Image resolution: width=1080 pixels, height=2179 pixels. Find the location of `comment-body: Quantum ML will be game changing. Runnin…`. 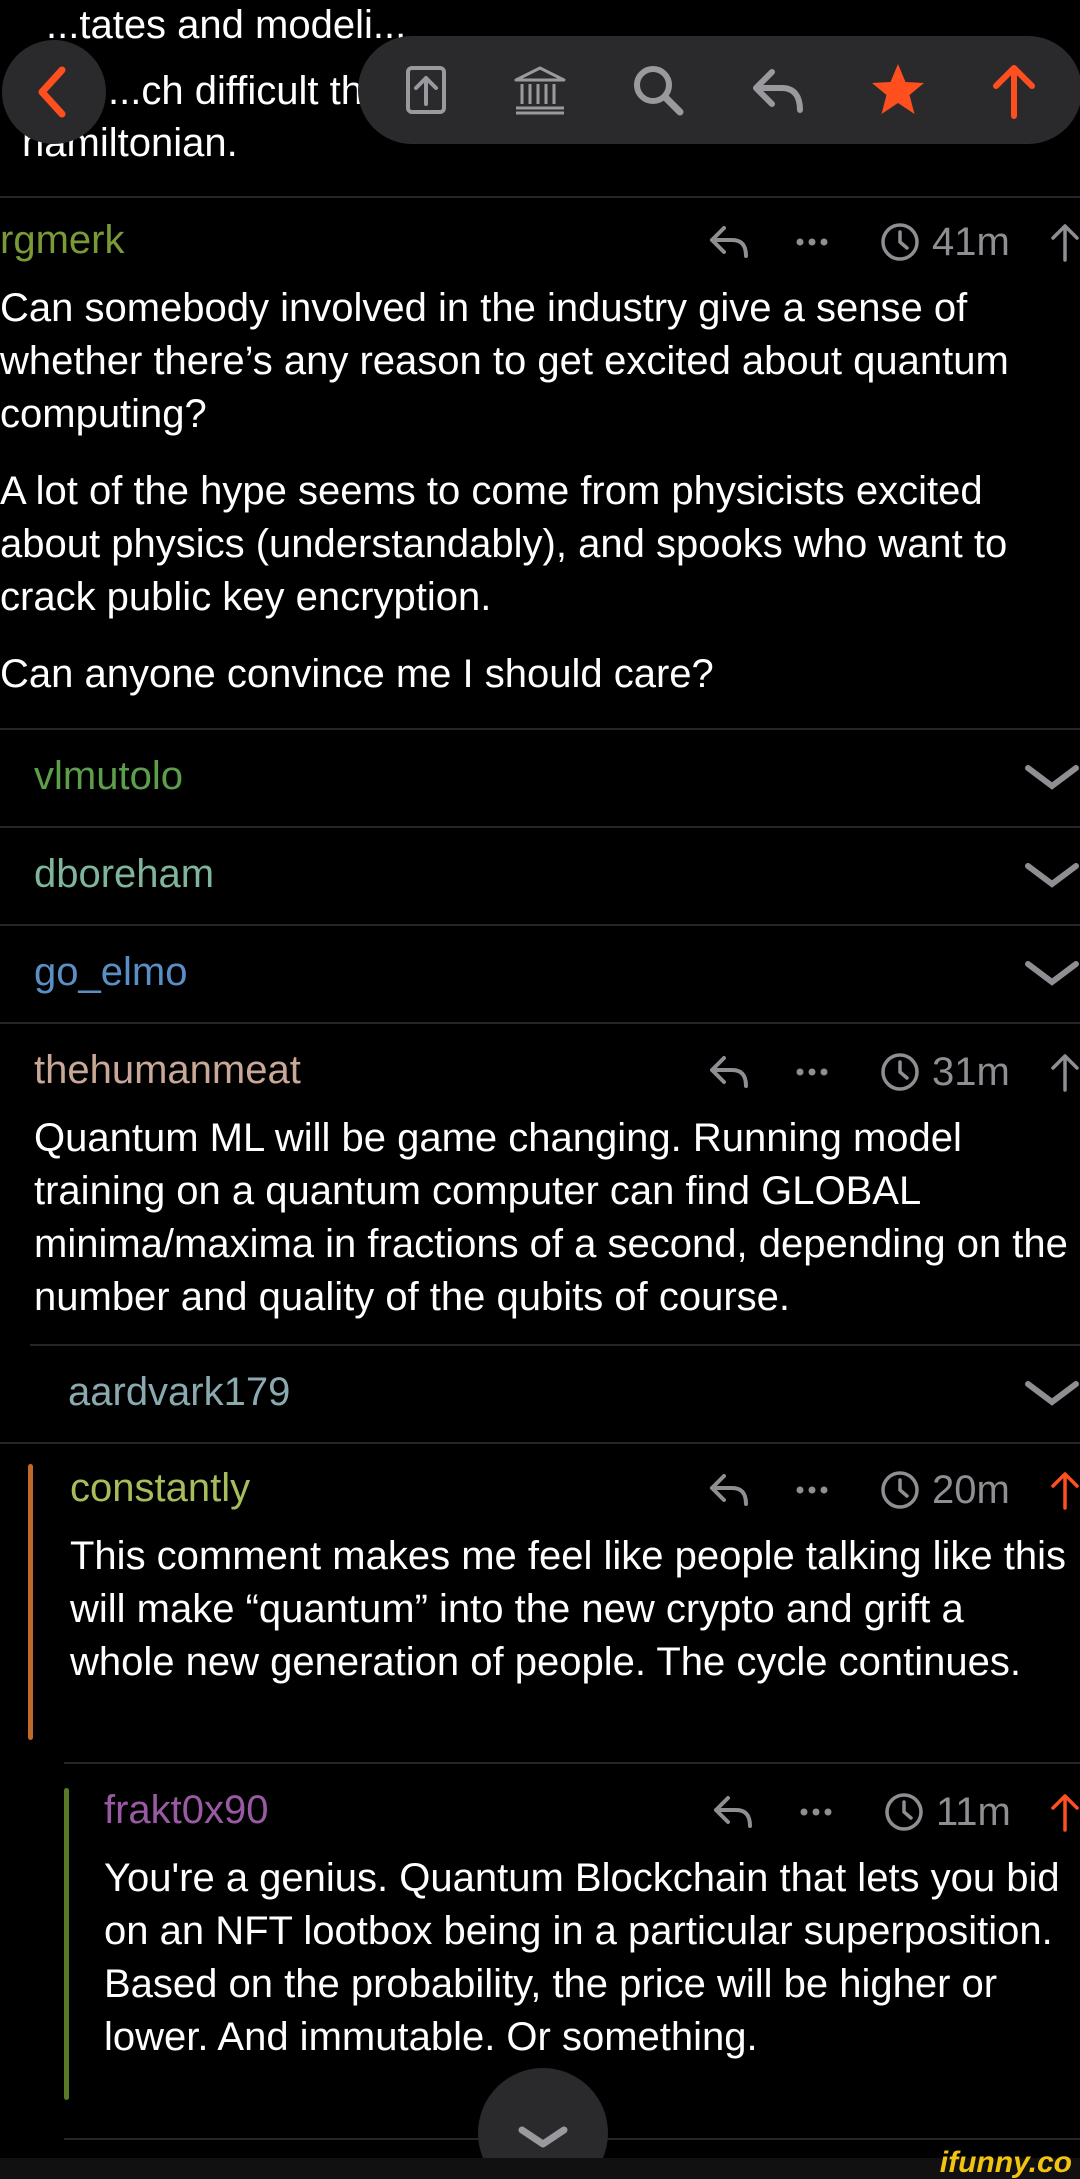

comment-body: Quantum ML will be game changing. Runnin… is located at coordinates (557, 1230).